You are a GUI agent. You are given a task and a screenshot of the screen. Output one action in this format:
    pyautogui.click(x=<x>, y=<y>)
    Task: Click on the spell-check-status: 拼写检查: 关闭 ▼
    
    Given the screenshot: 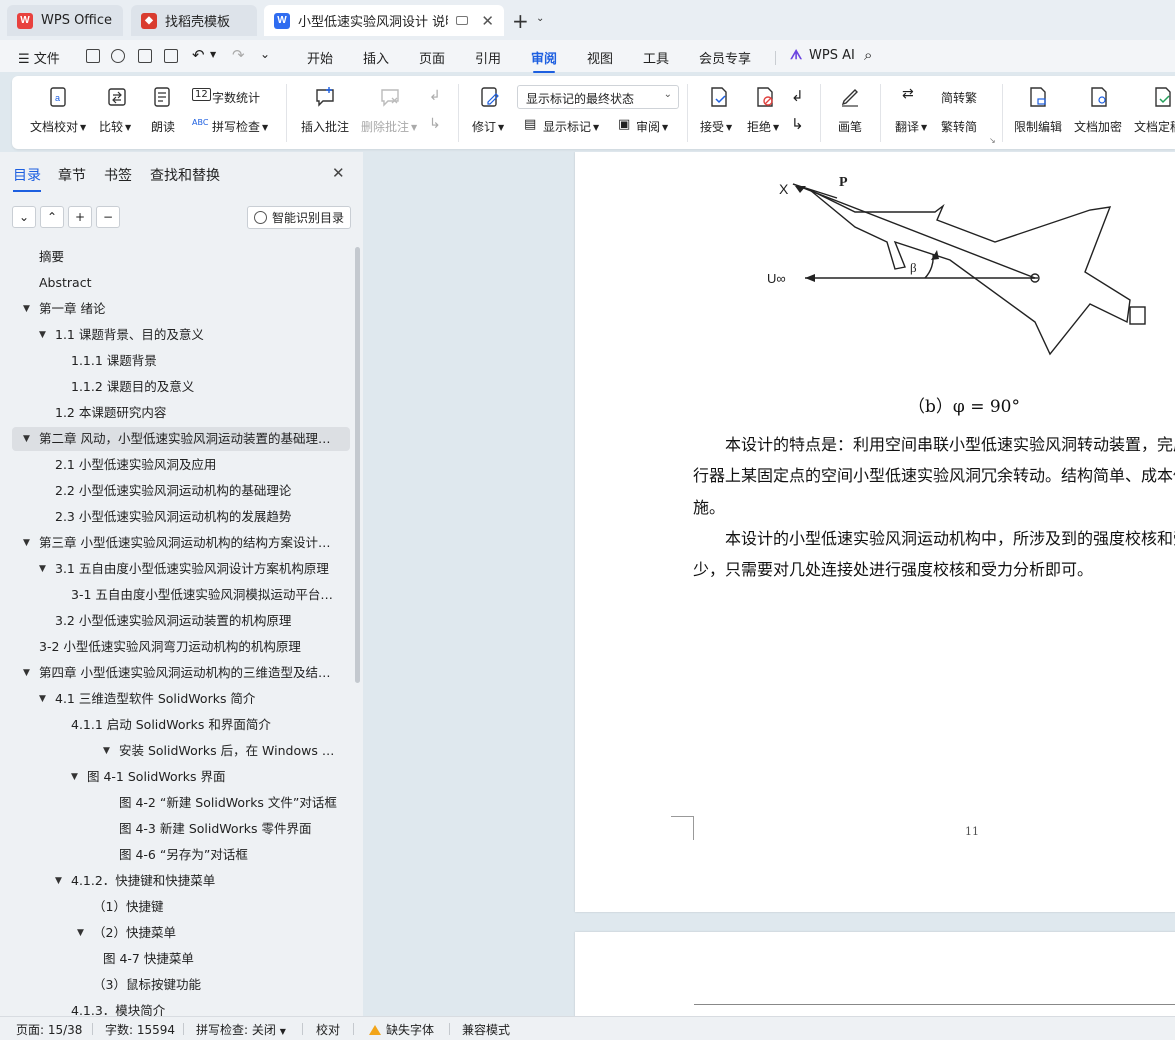 What is the action you would take?
    pyautogui.click(x=241, y=1029)
    